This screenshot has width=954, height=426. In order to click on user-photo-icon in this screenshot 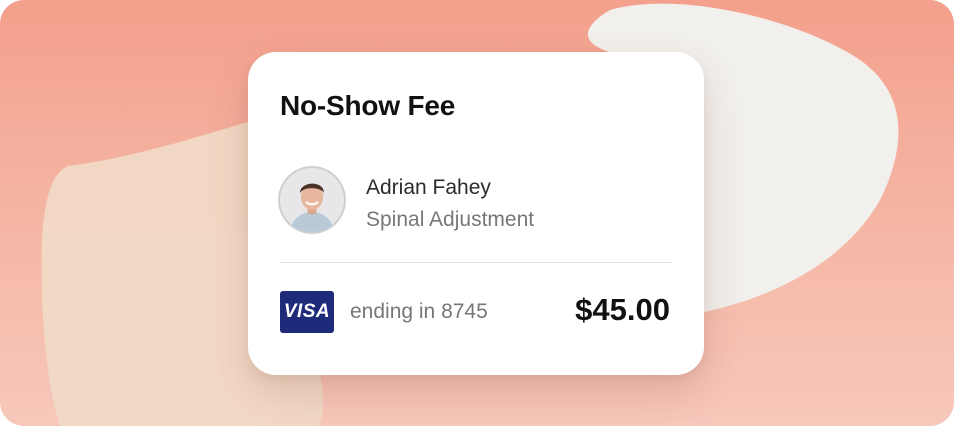, I will do `click(312, 200)`.